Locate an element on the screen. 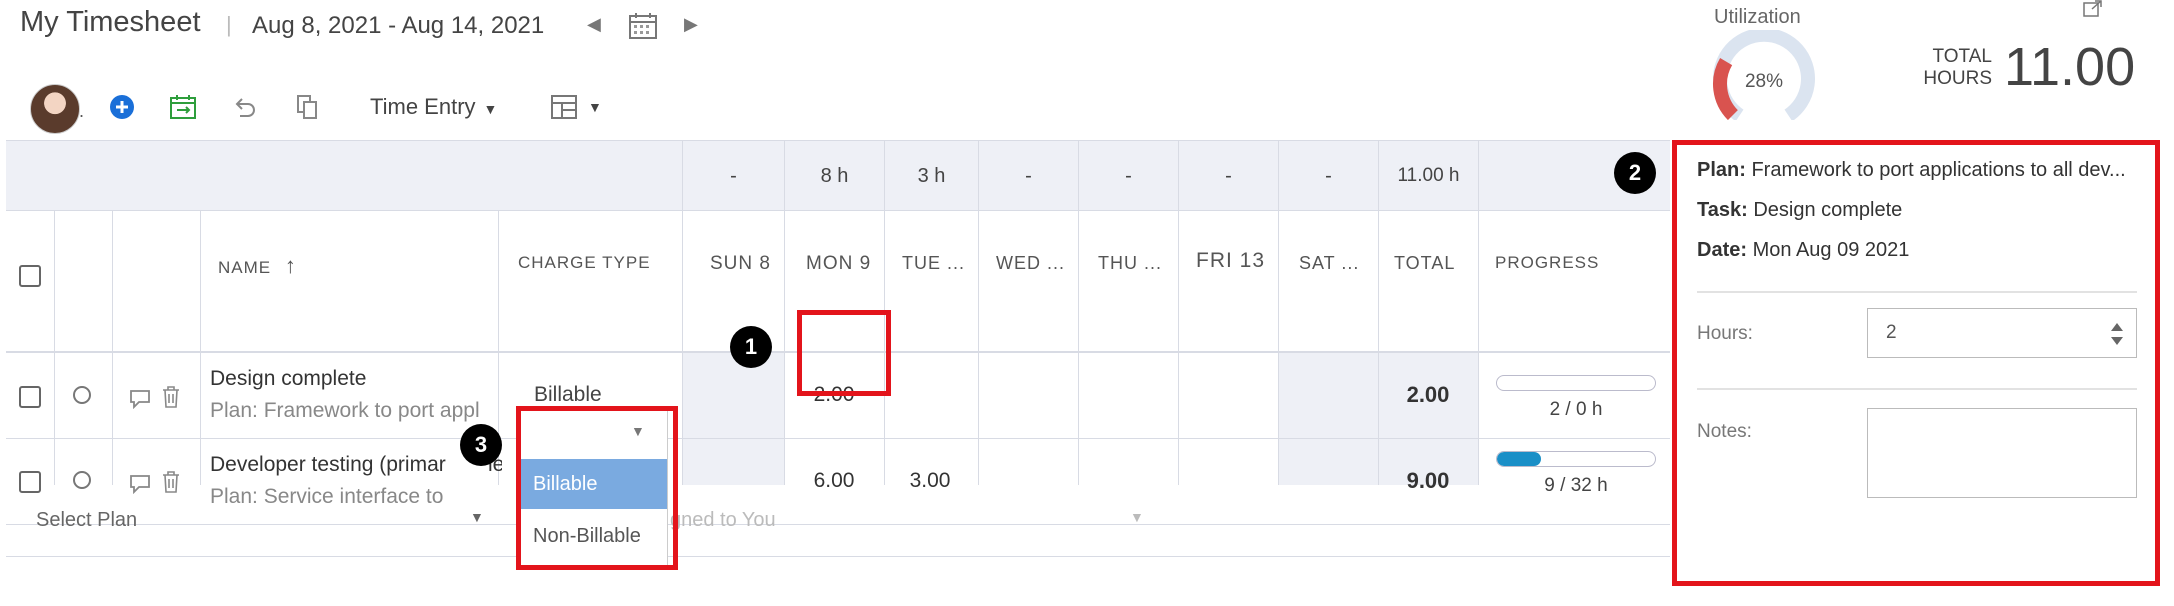 The image size is (2174, 606). charge-type-value: Billable is located at coordinates (568, 395).